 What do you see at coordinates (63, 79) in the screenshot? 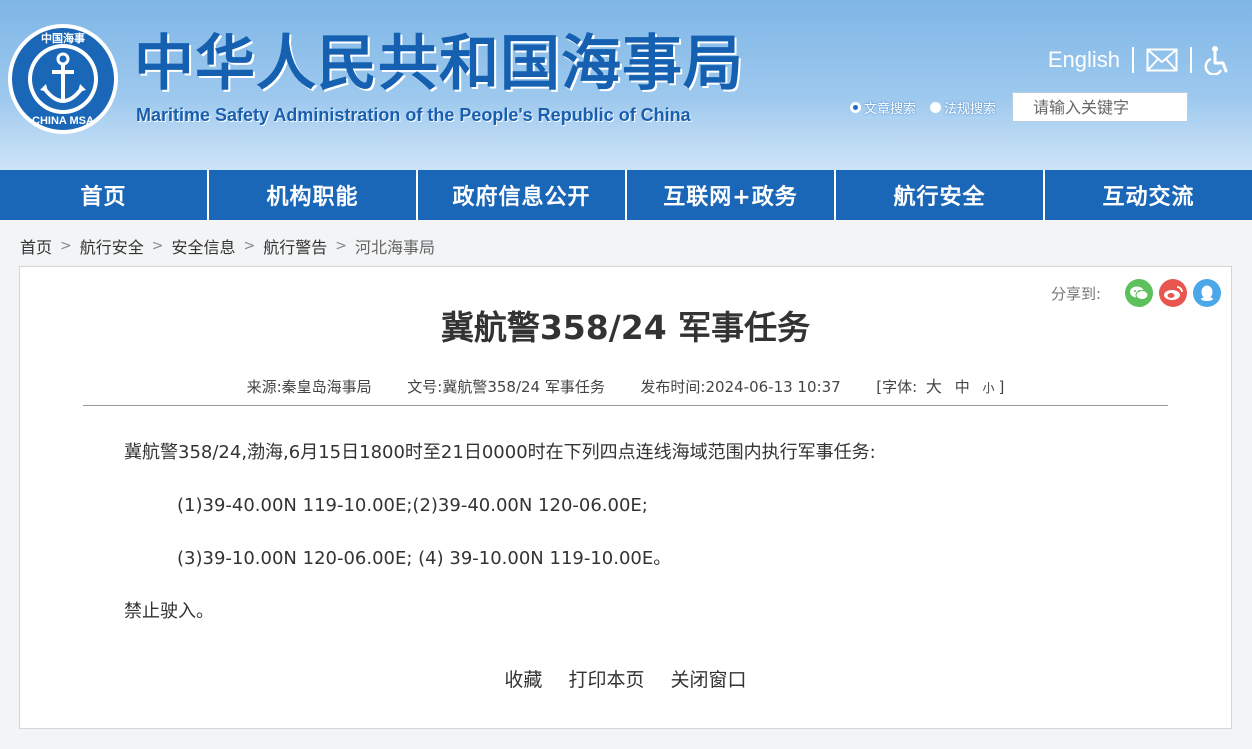
I see `msa-logo-icon: 中国海事 CHINA MSA` at bounding box center [63, 79].